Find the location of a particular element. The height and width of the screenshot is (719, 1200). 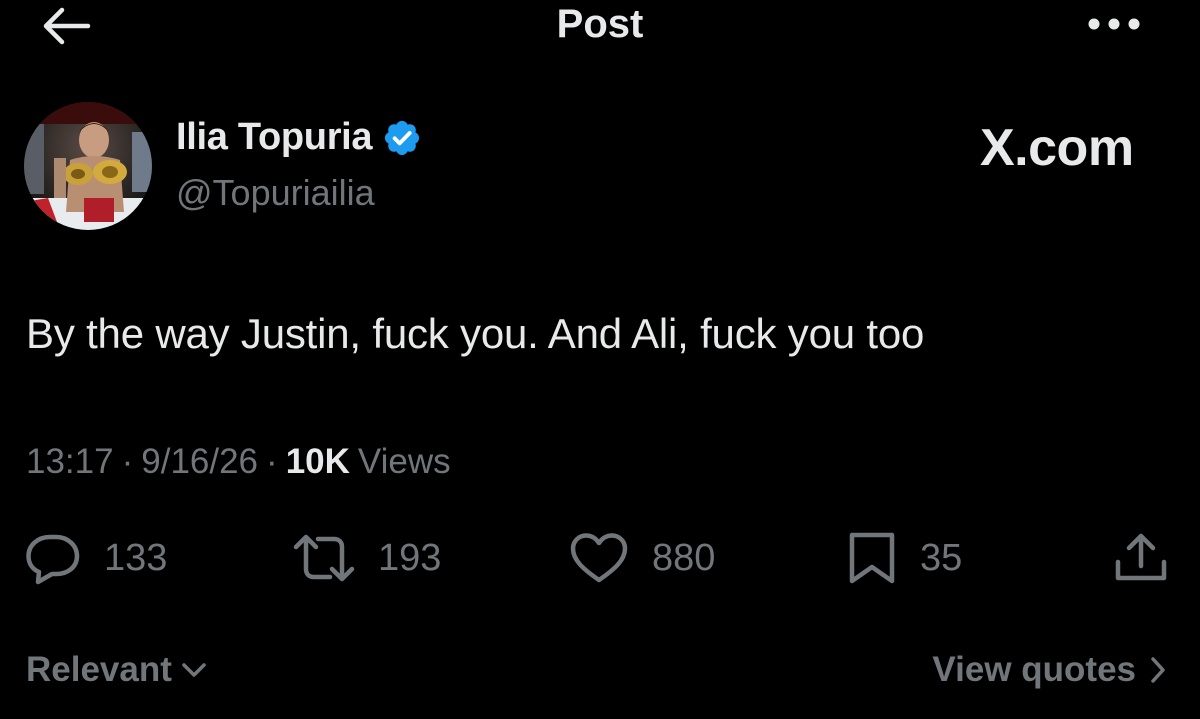

more-horizontal-icon is located at coordinates (1114, 24).